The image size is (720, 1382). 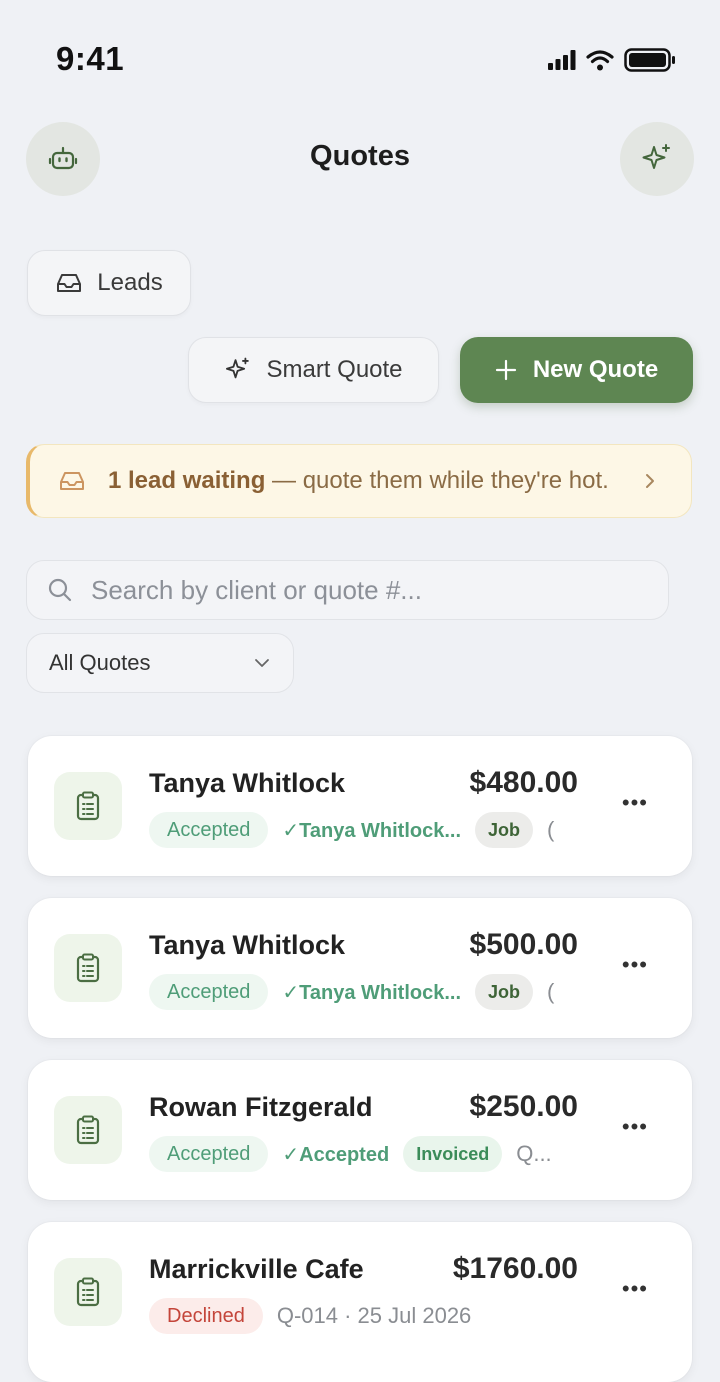 What do you see at coordinates (437, 480) in the screenshot?
I see `banner-text: — quote them while they're hot.` at bounding box center [437, 480].